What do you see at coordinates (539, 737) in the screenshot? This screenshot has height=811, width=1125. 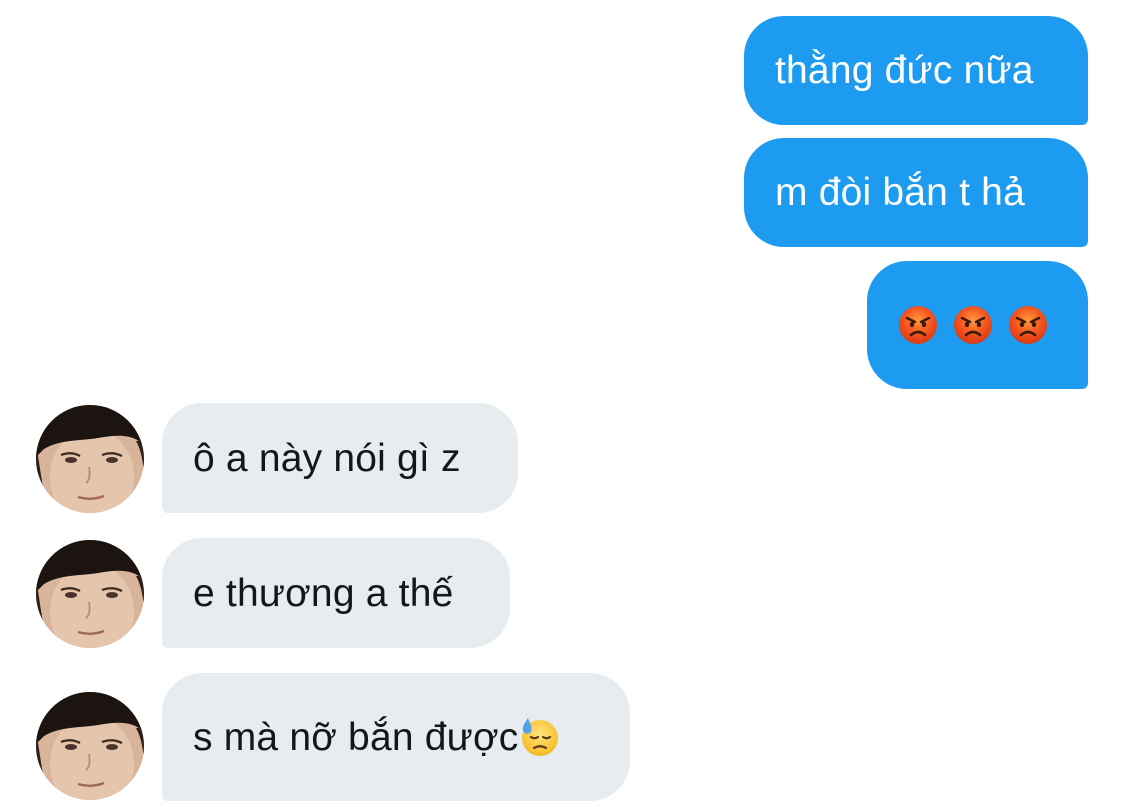 I see `downcast-sweat-face-icon` at bounding box center [539, 737].